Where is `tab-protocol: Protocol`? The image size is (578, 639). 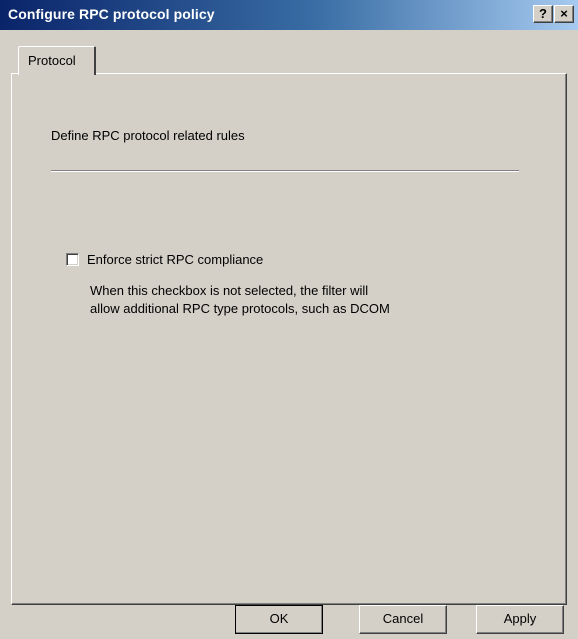 tab-protocol: Protocol is located at coordinates (57, 60).